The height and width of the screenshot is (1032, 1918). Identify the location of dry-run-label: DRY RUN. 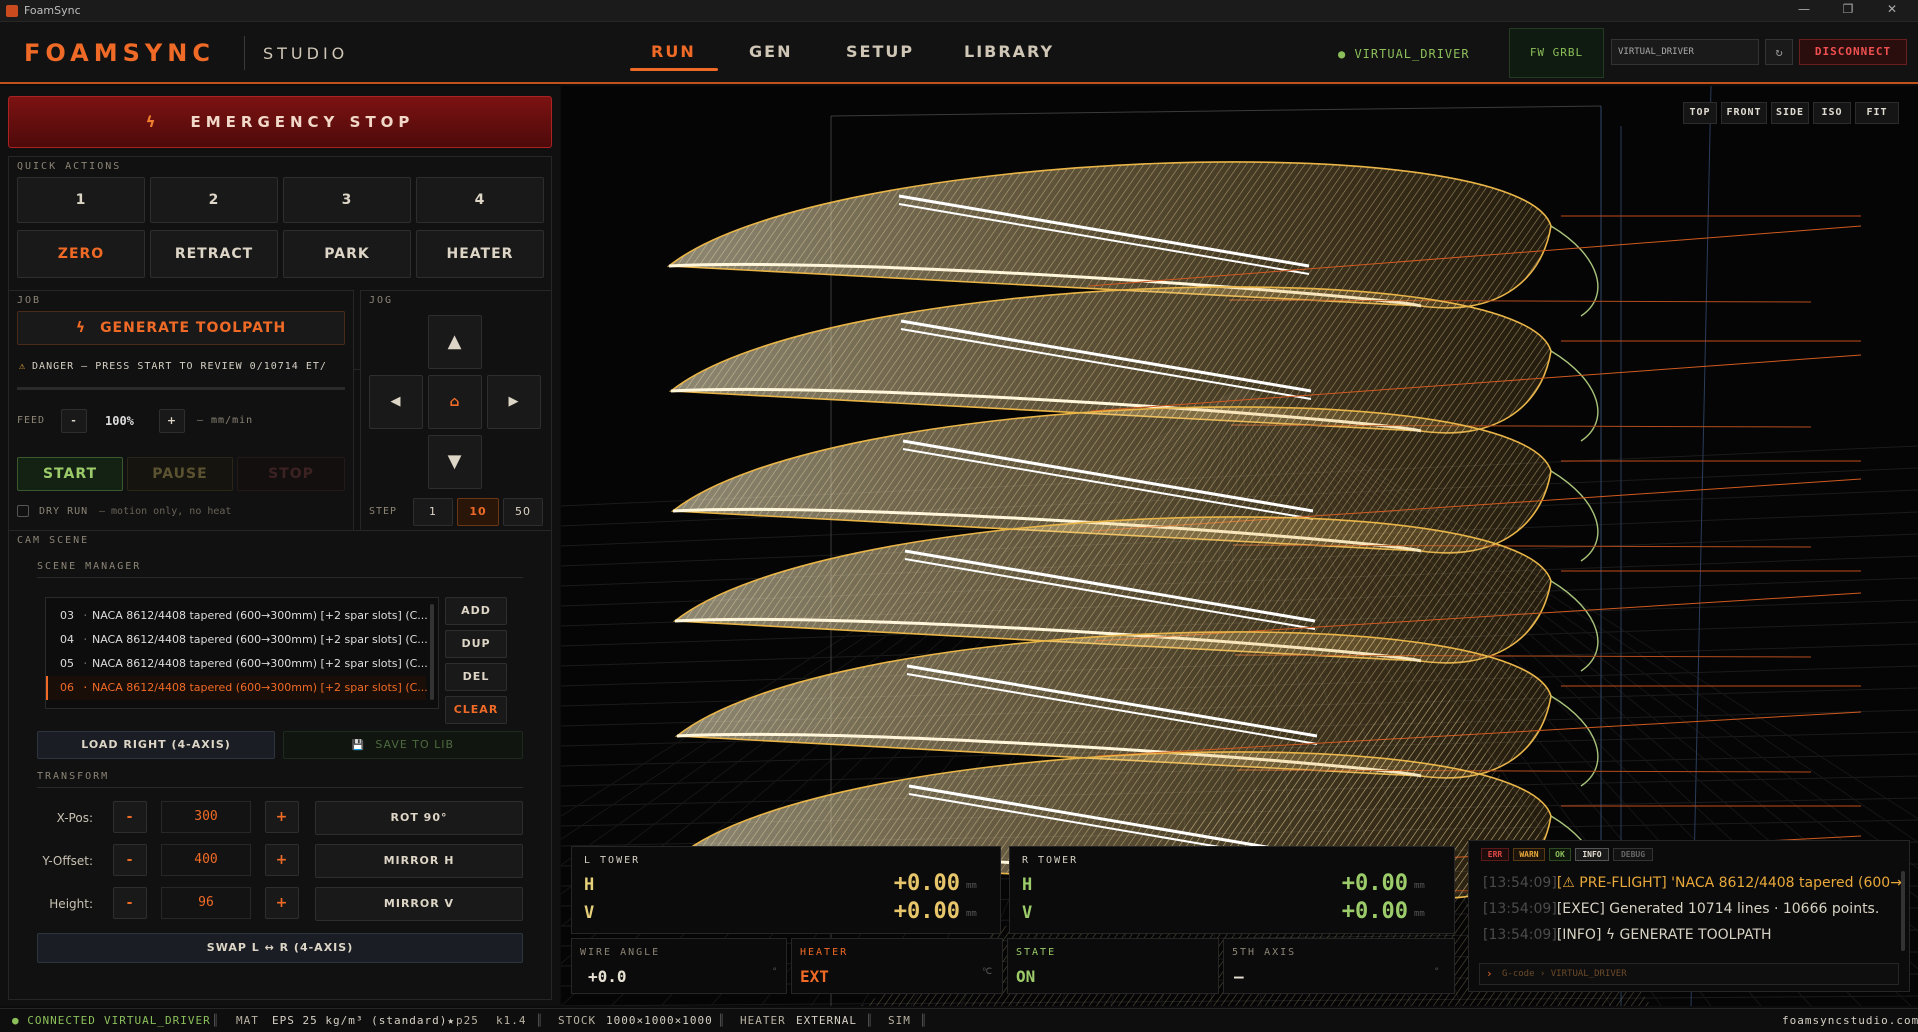
(64, 511).